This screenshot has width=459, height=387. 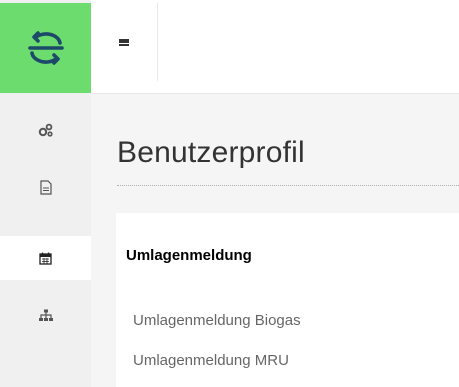 I want to click on logo, so click(x=45, y=48).